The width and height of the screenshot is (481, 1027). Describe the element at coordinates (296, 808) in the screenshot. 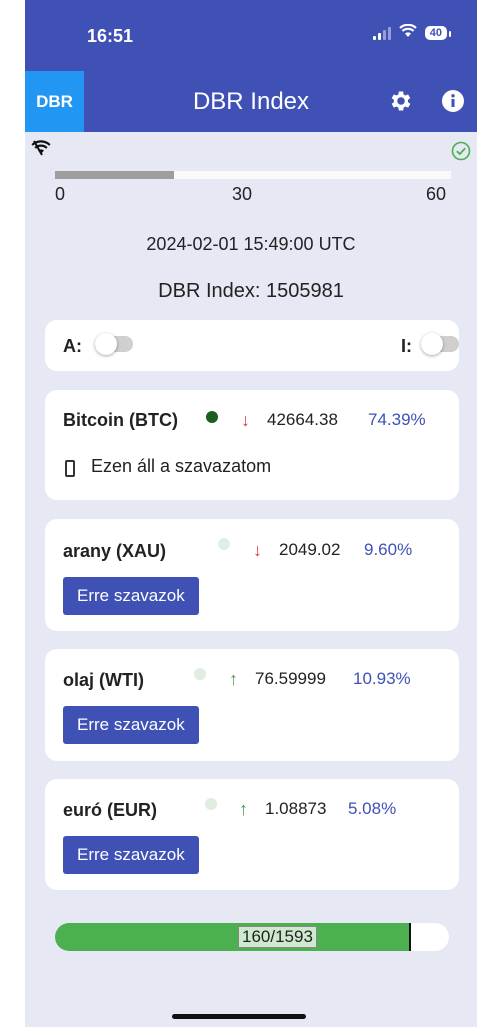

I see `asset-price: 1.08873` at that location.